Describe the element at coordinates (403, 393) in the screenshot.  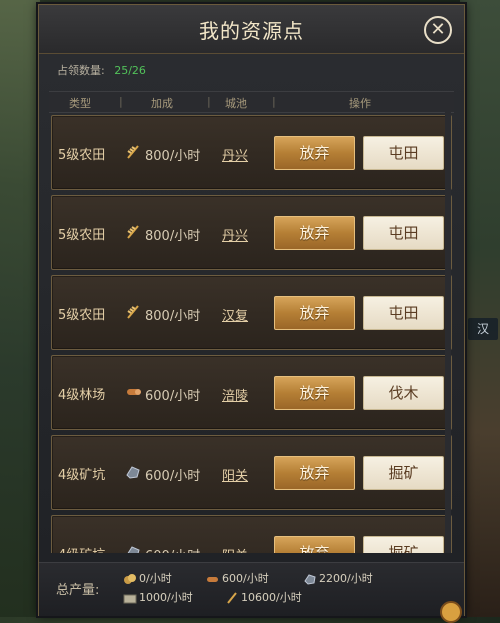
I see `logging-button: 伐木` at that location.